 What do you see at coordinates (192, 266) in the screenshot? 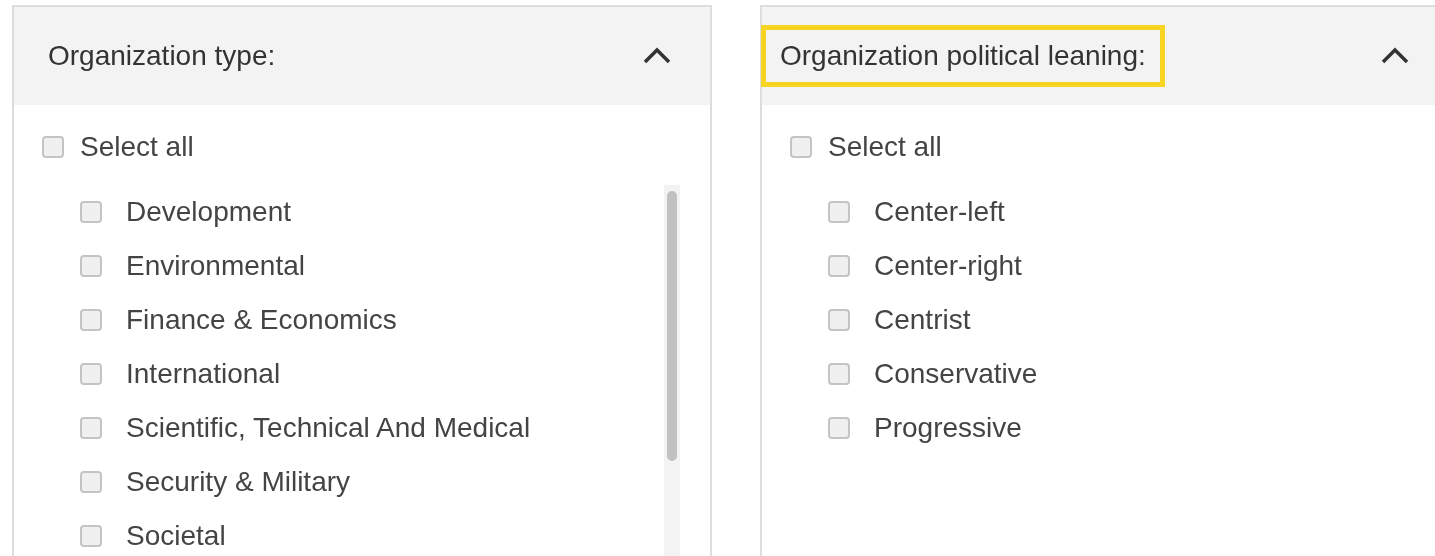
I see `option-checkbox: Environmental` at bounding box center [192, 266].